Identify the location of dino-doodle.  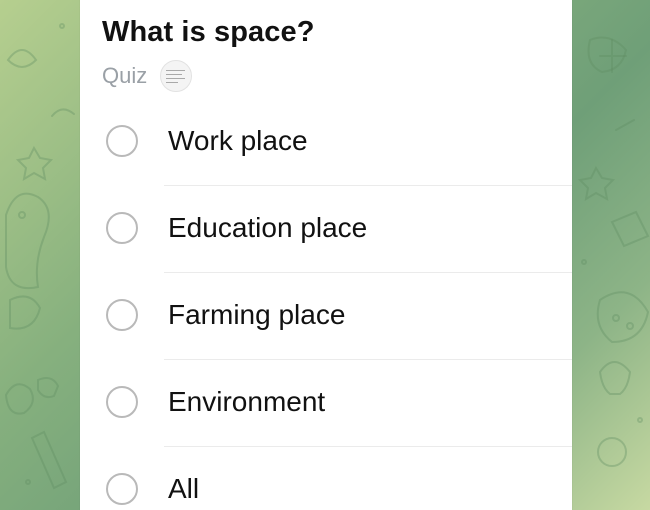
(27, 240).